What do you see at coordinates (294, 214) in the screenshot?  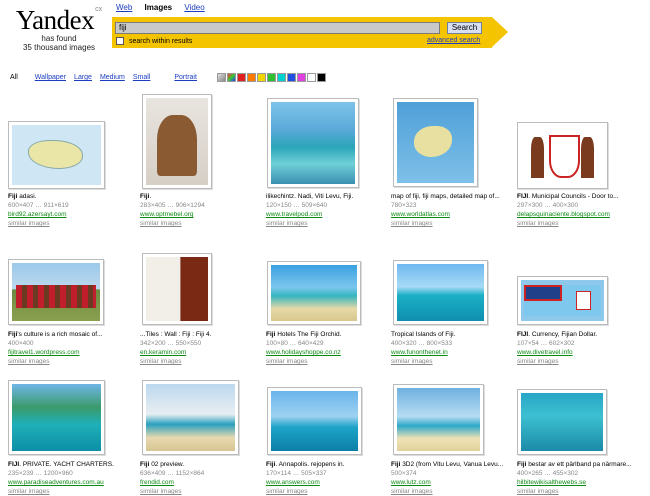 I see `result-site-link: www.travelpod.com` at bounding box center [294, 214].